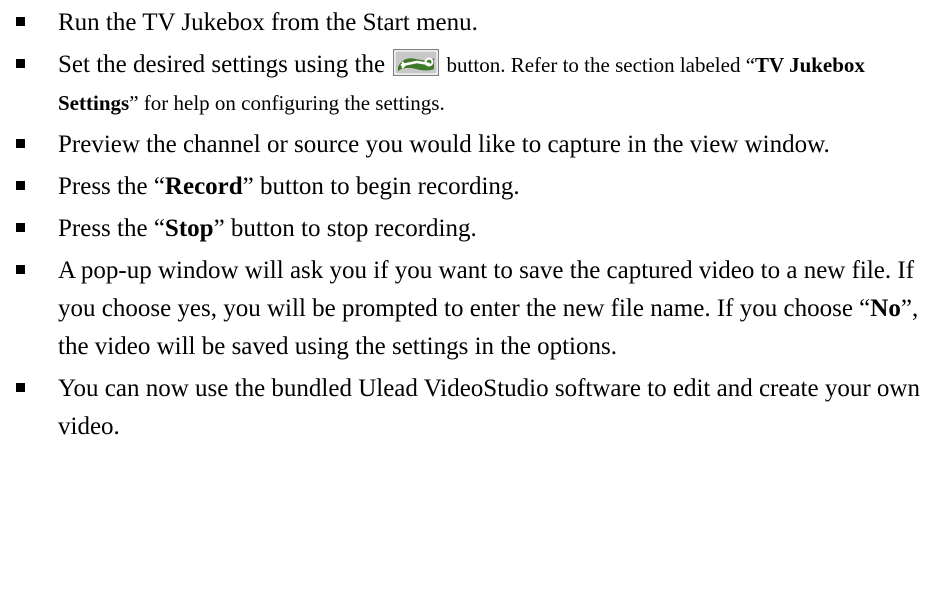 The width and height of the screenshot is (929, 614). What do you see at coordinates (381, 186) in the screenshot?
I see `step-text: ” button to begin recording.` at bounding box center [381, 186].